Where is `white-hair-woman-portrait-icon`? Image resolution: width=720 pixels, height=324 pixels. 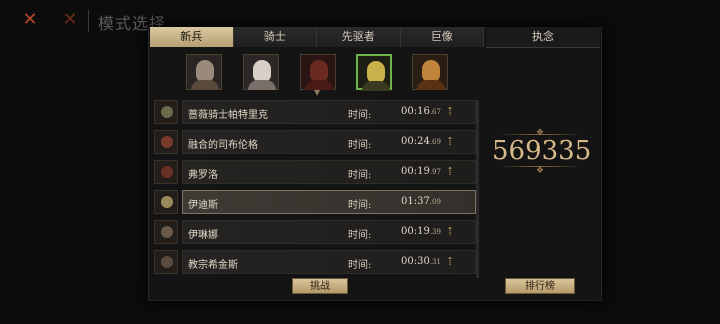
white-hair-woman-portrait-icon is located at coordinates (261, 72).